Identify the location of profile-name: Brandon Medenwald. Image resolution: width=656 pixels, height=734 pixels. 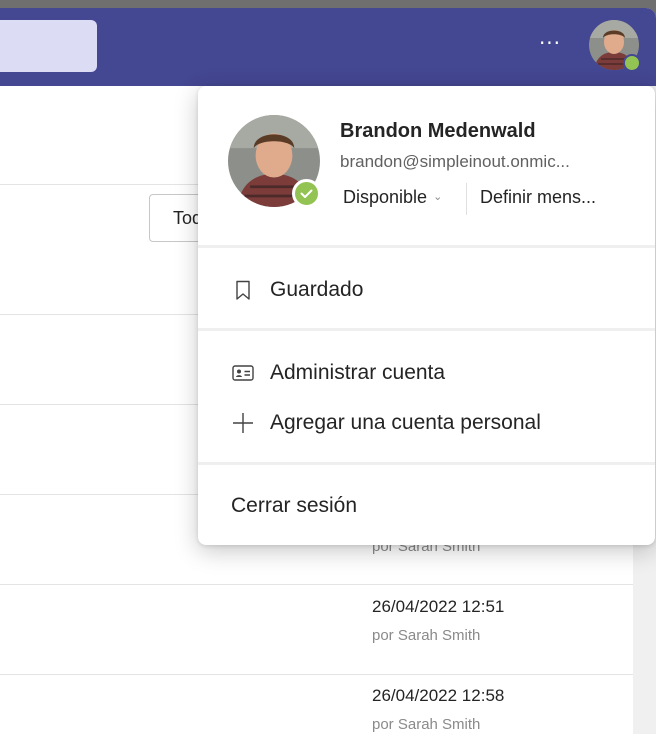
(438, 131).